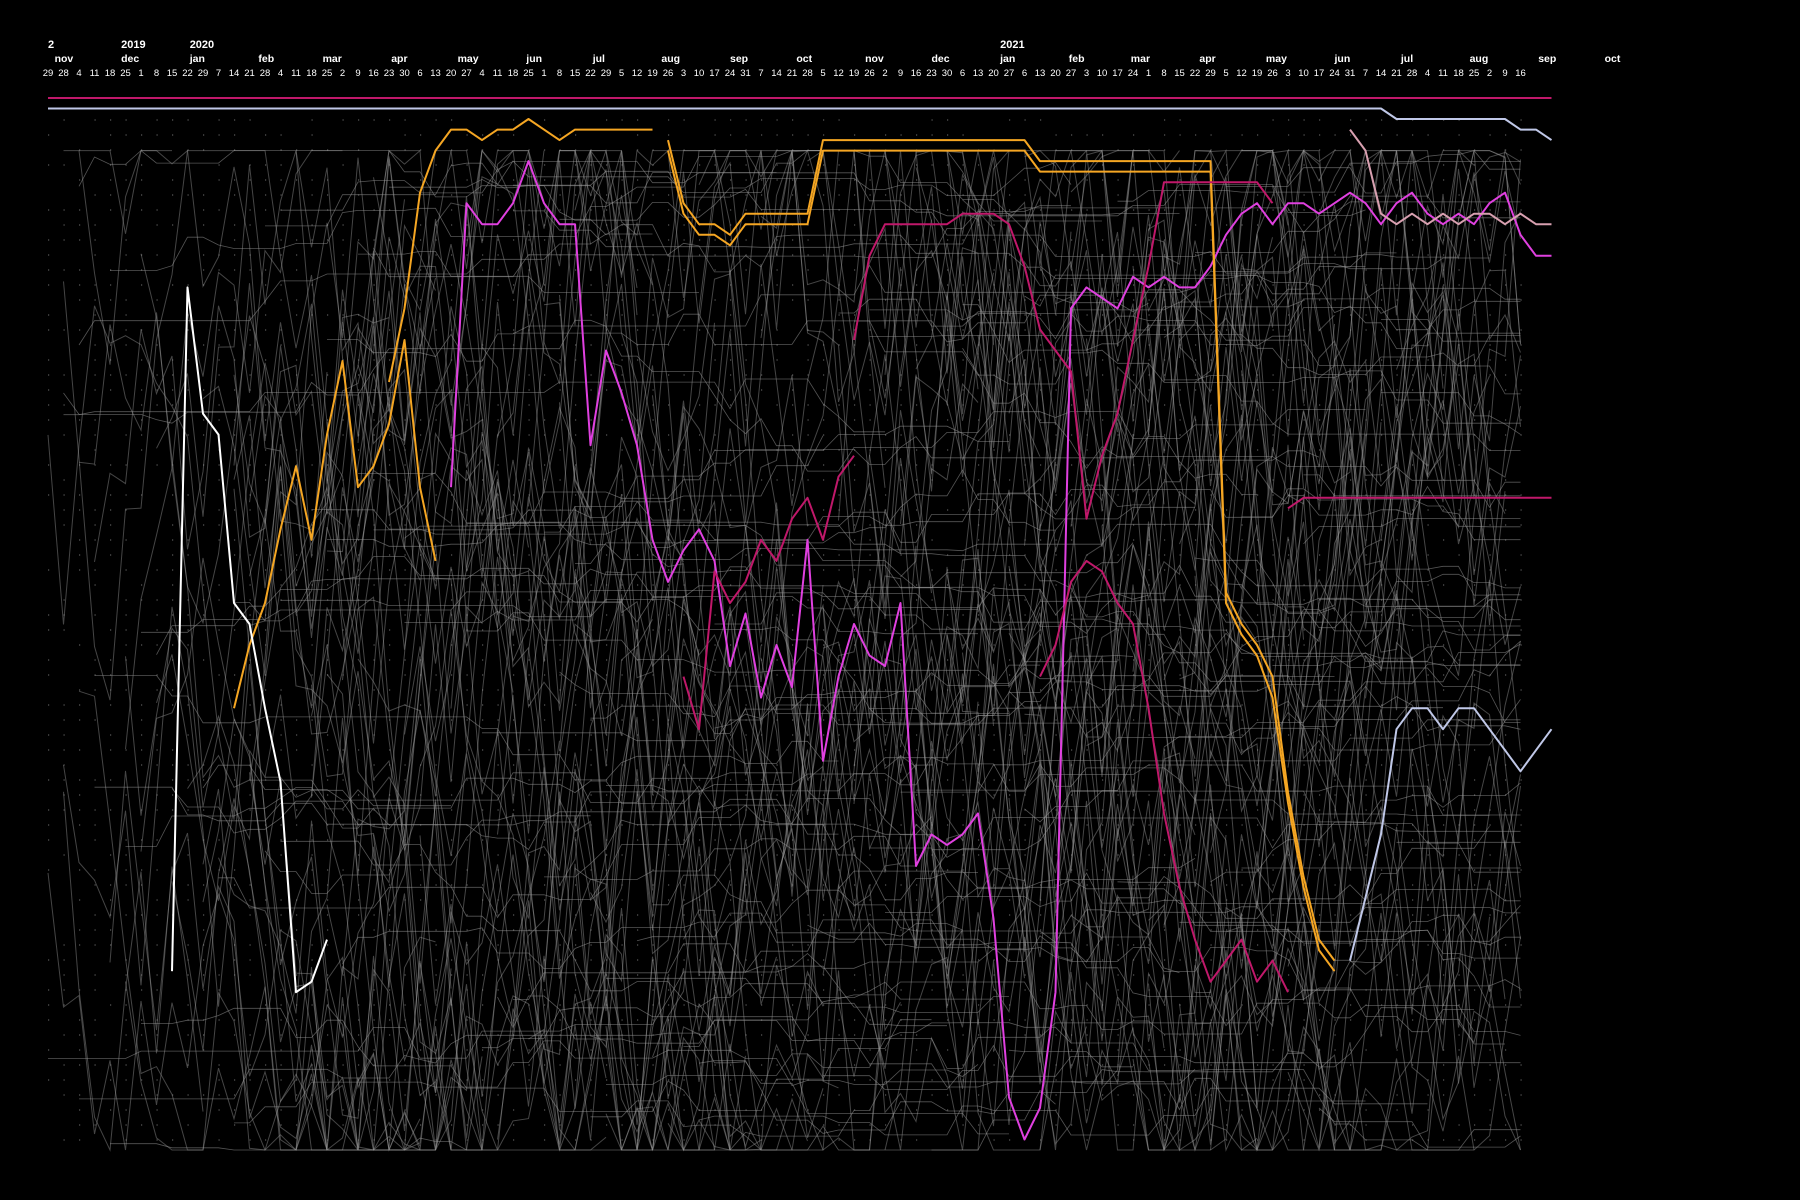 Image resolution: width=1800 pixels, height=1200 pixels. What do you see at coordinates (1077, 59) in the screenshot?
I see `month-label: feb` at bounding box center [1077, 59].